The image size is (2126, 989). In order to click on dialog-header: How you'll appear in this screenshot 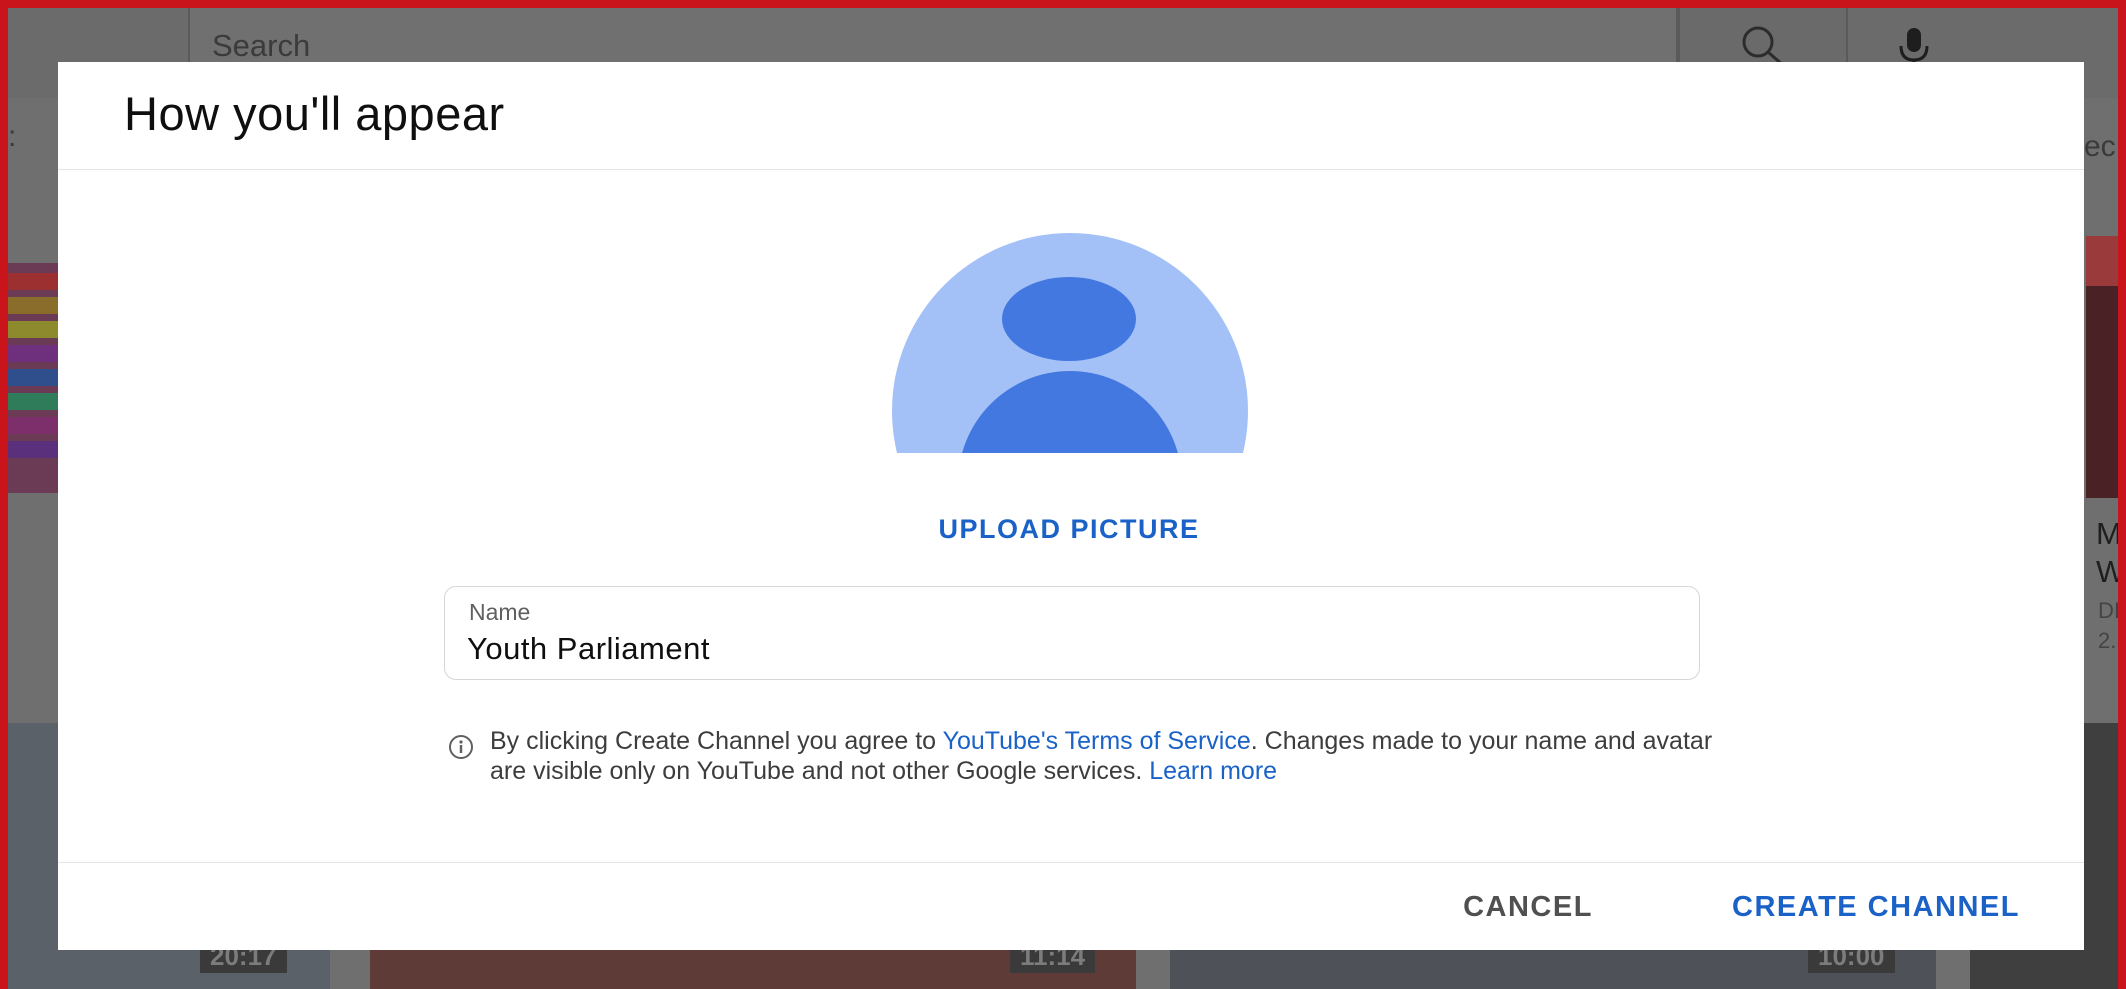, I will do `click(1071, 116)`.